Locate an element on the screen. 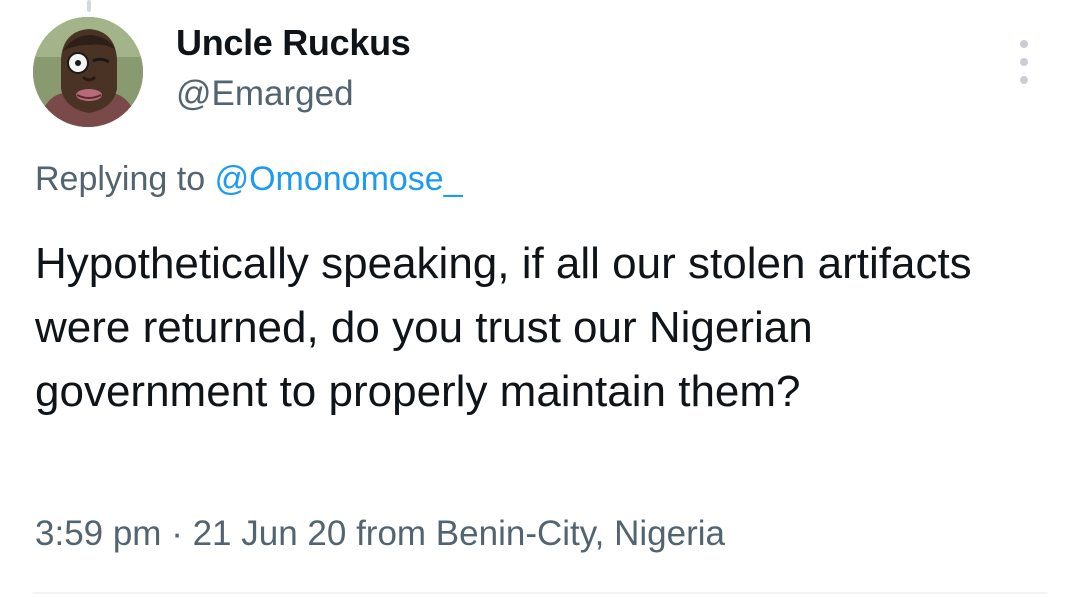 The width and height of the screenshot is (1080, 597). more-options-icon is located at coordinates (1024, 62).